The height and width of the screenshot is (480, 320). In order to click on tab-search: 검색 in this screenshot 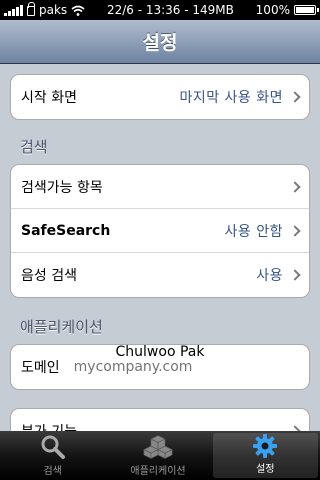, I will do `click(52, 455)`.